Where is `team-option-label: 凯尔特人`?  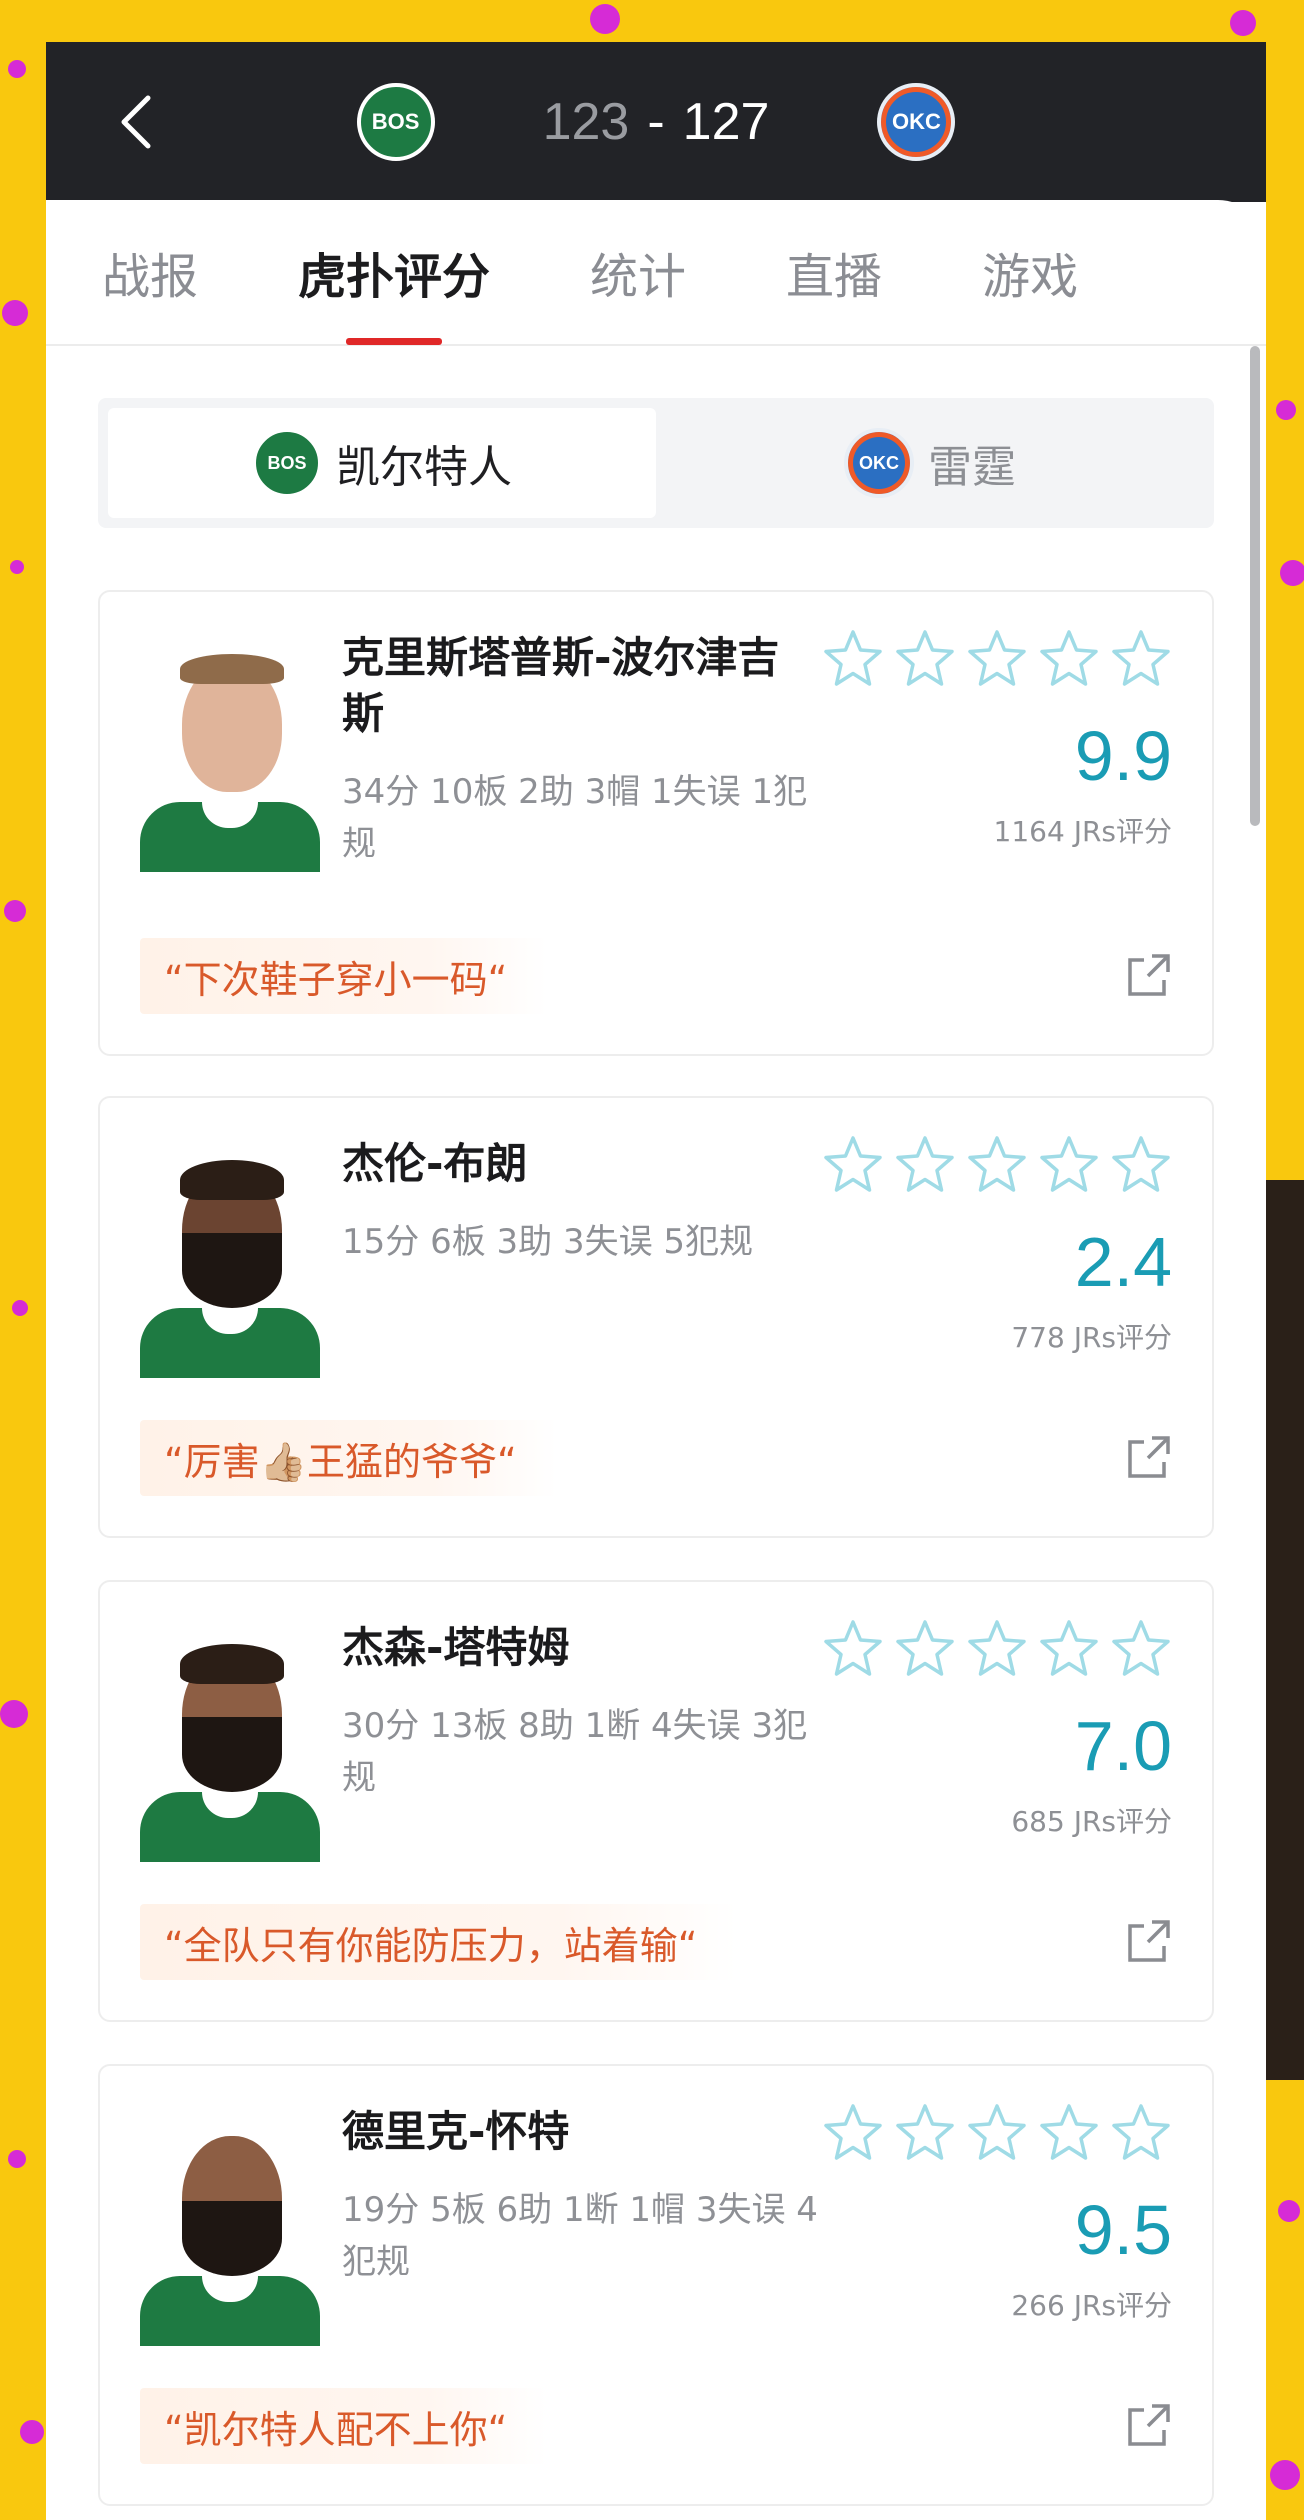
team-option-label: 凯尔特人 is located at coordinates (424, 467).